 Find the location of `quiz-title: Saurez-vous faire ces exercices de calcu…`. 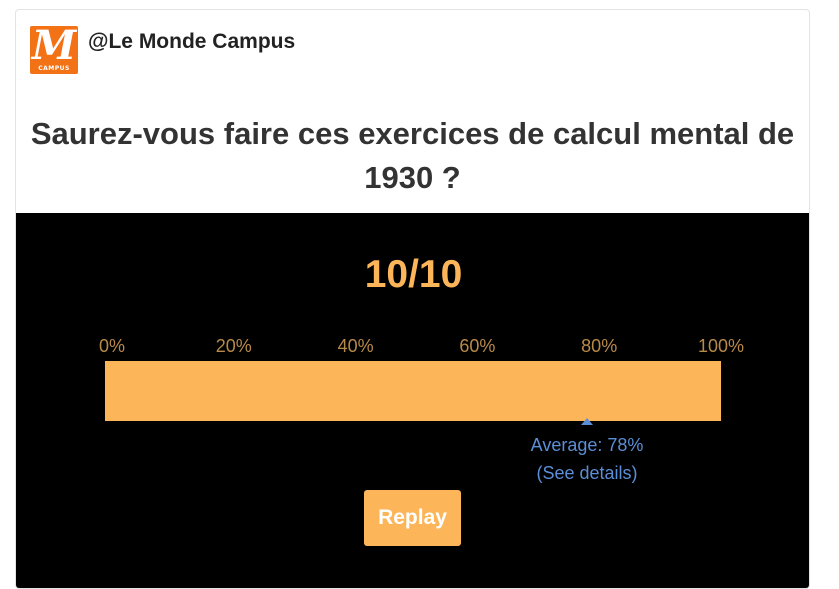

quiz-title: Saurez-vous faire ces exercices de calcu… is located at coordinates (412, 155).